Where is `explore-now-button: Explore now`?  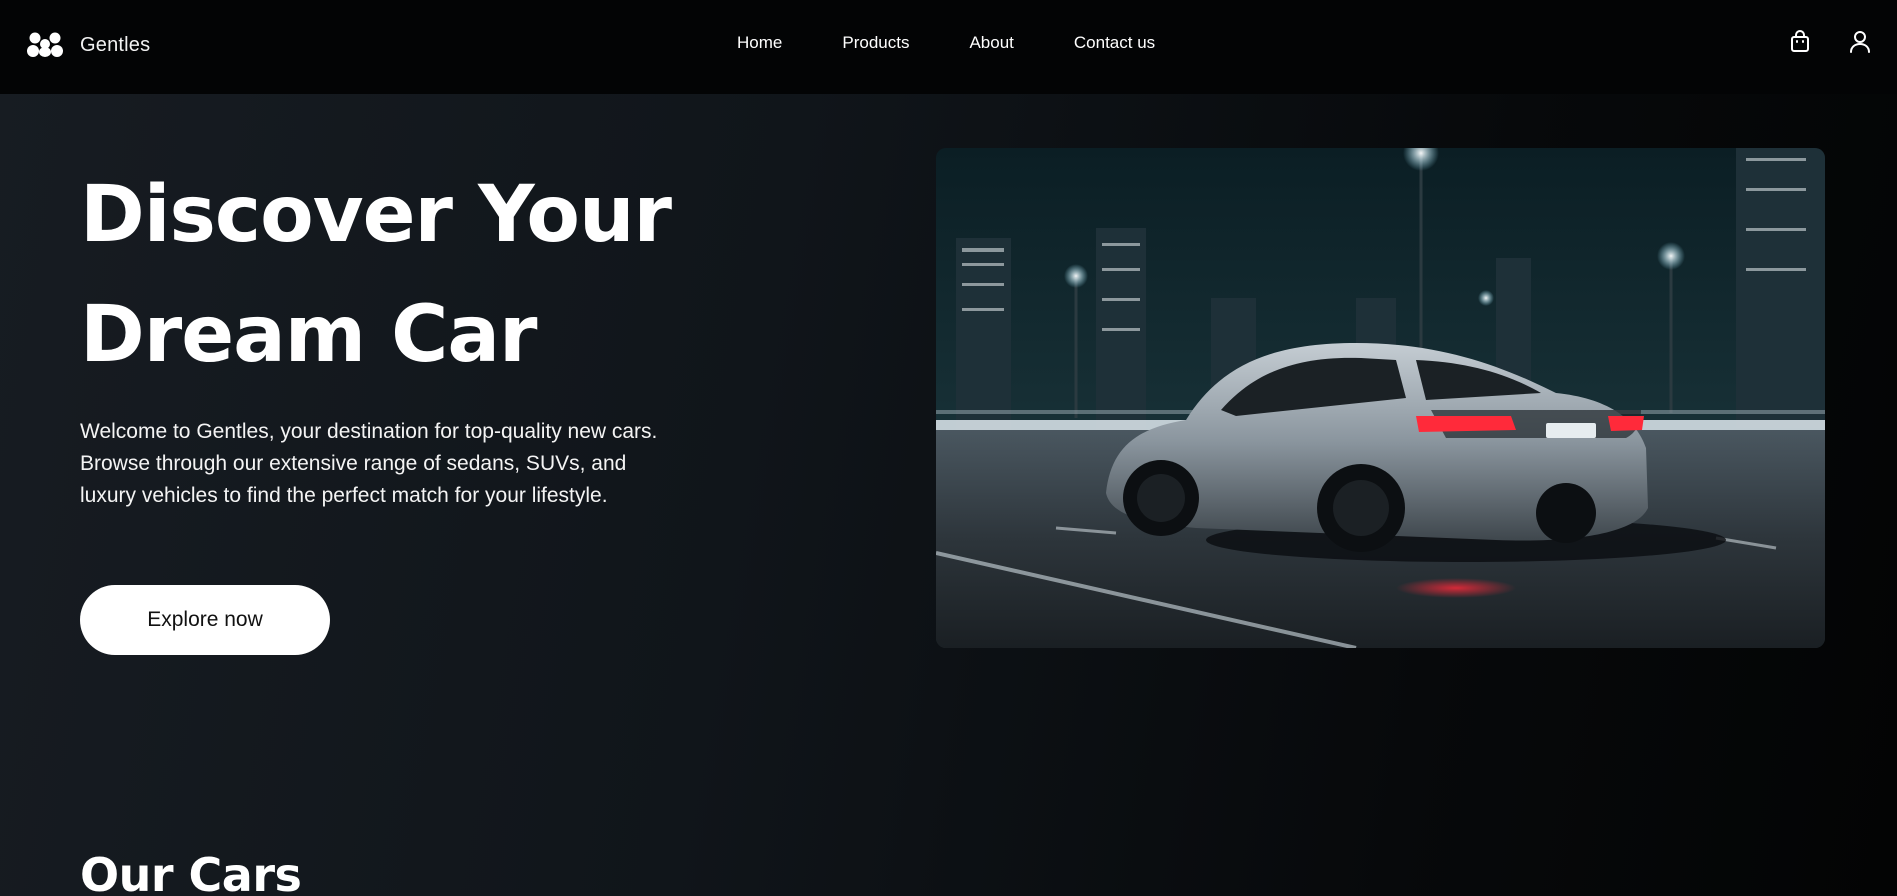 explore-now-button: Explore now is located at coordinates (205, 620).